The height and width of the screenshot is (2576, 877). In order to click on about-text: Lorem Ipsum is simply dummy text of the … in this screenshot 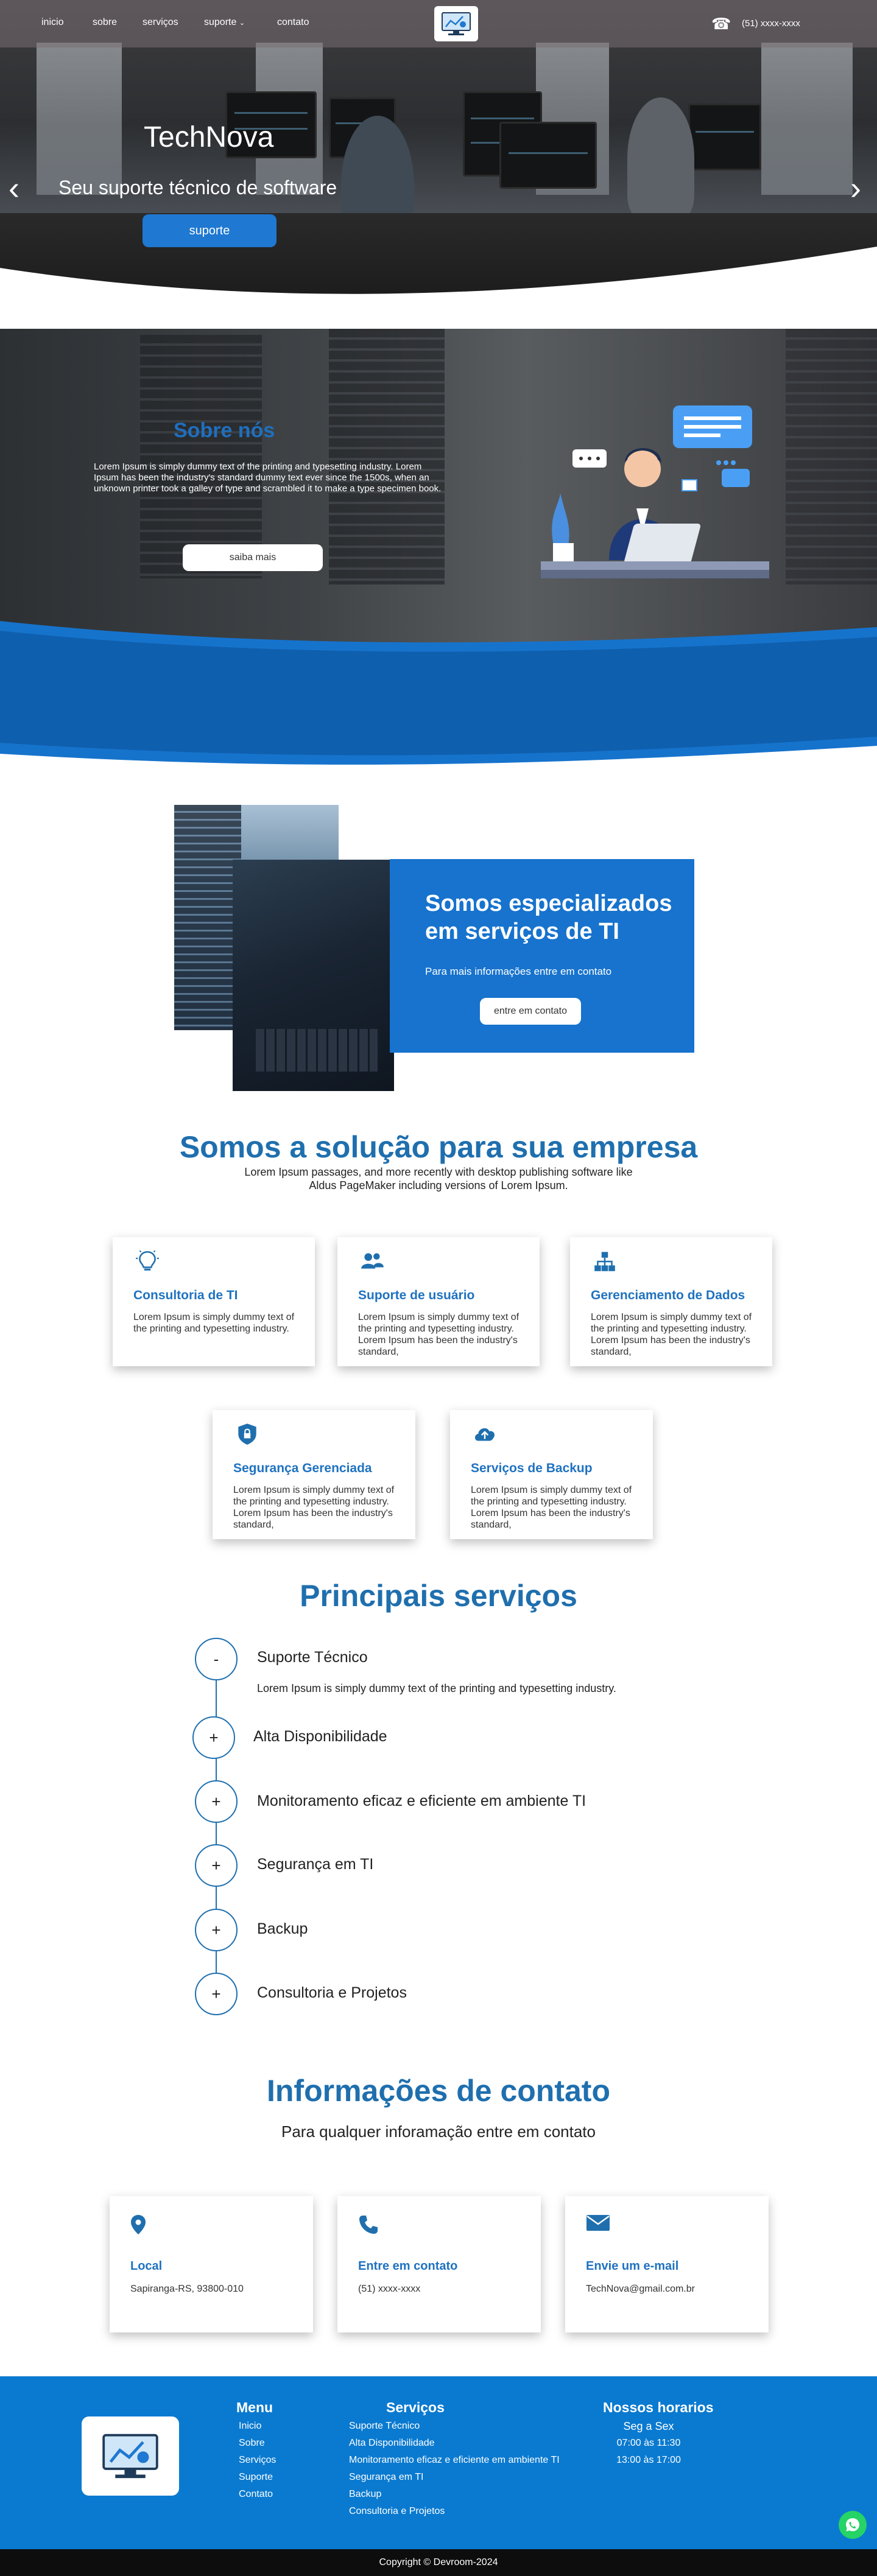, I will do `click(268, 478)`.